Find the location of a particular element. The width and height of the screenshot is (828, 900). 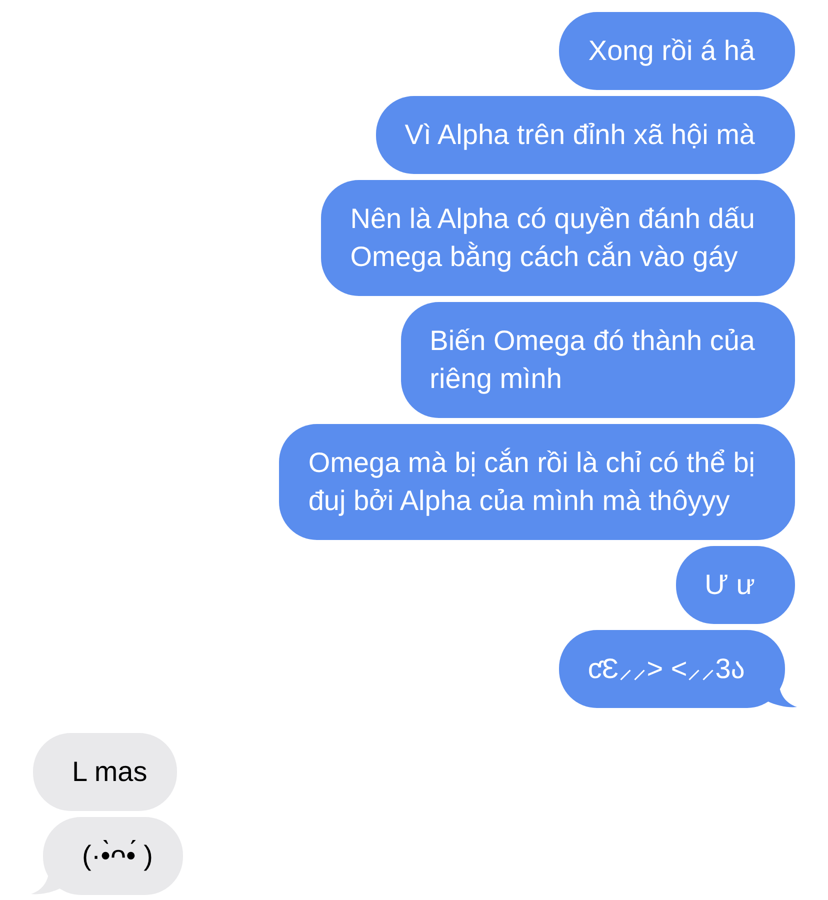

message-bubble: Vì Alpha trên đỉnh xã hội mà is located at coordinates (585, 135).